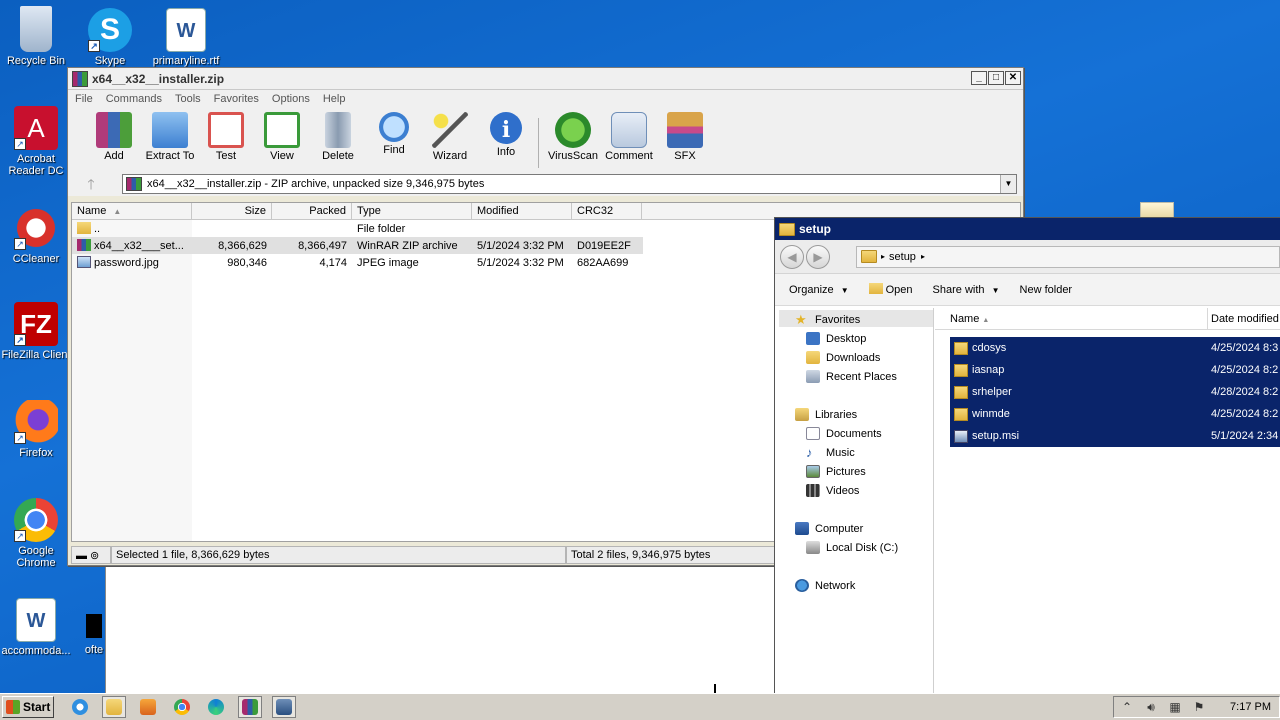 The width and height of the screenshot is (1280, 720). Describe the element at coordinates (450, 137) in the screenshot. I see `wizard-button: Wizard` at that location.